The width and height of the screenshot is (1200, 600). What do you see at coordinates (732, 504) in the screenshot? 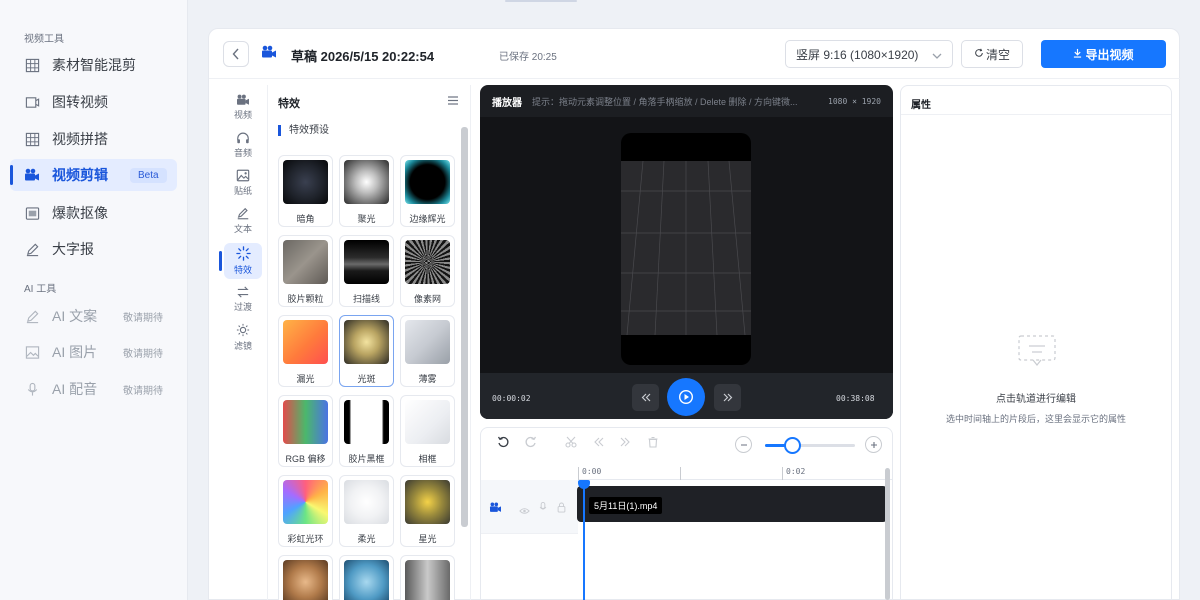
I see `timeline-video-clip: 5月11日(1).mp4` at bounding box center [732, 504].